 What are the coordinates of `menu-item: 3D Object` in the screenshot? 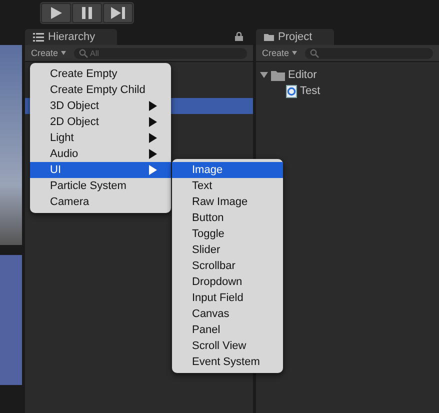 It's located at (100, 106).